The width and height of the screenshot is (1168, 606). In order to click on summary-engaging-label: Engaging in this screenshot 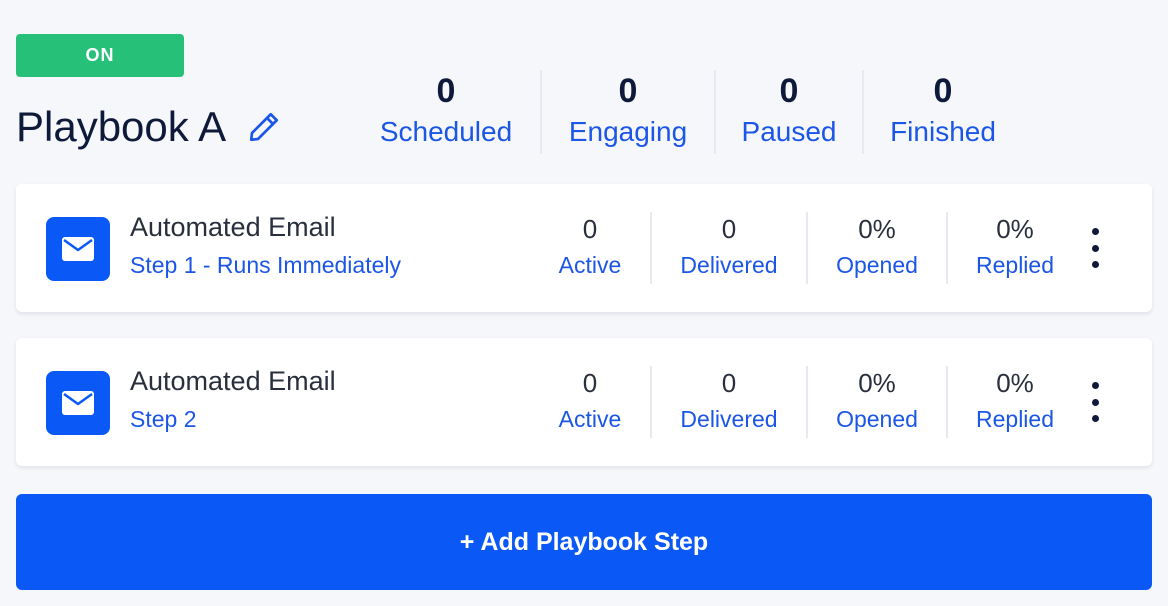, I will do `click(628, 132)`.